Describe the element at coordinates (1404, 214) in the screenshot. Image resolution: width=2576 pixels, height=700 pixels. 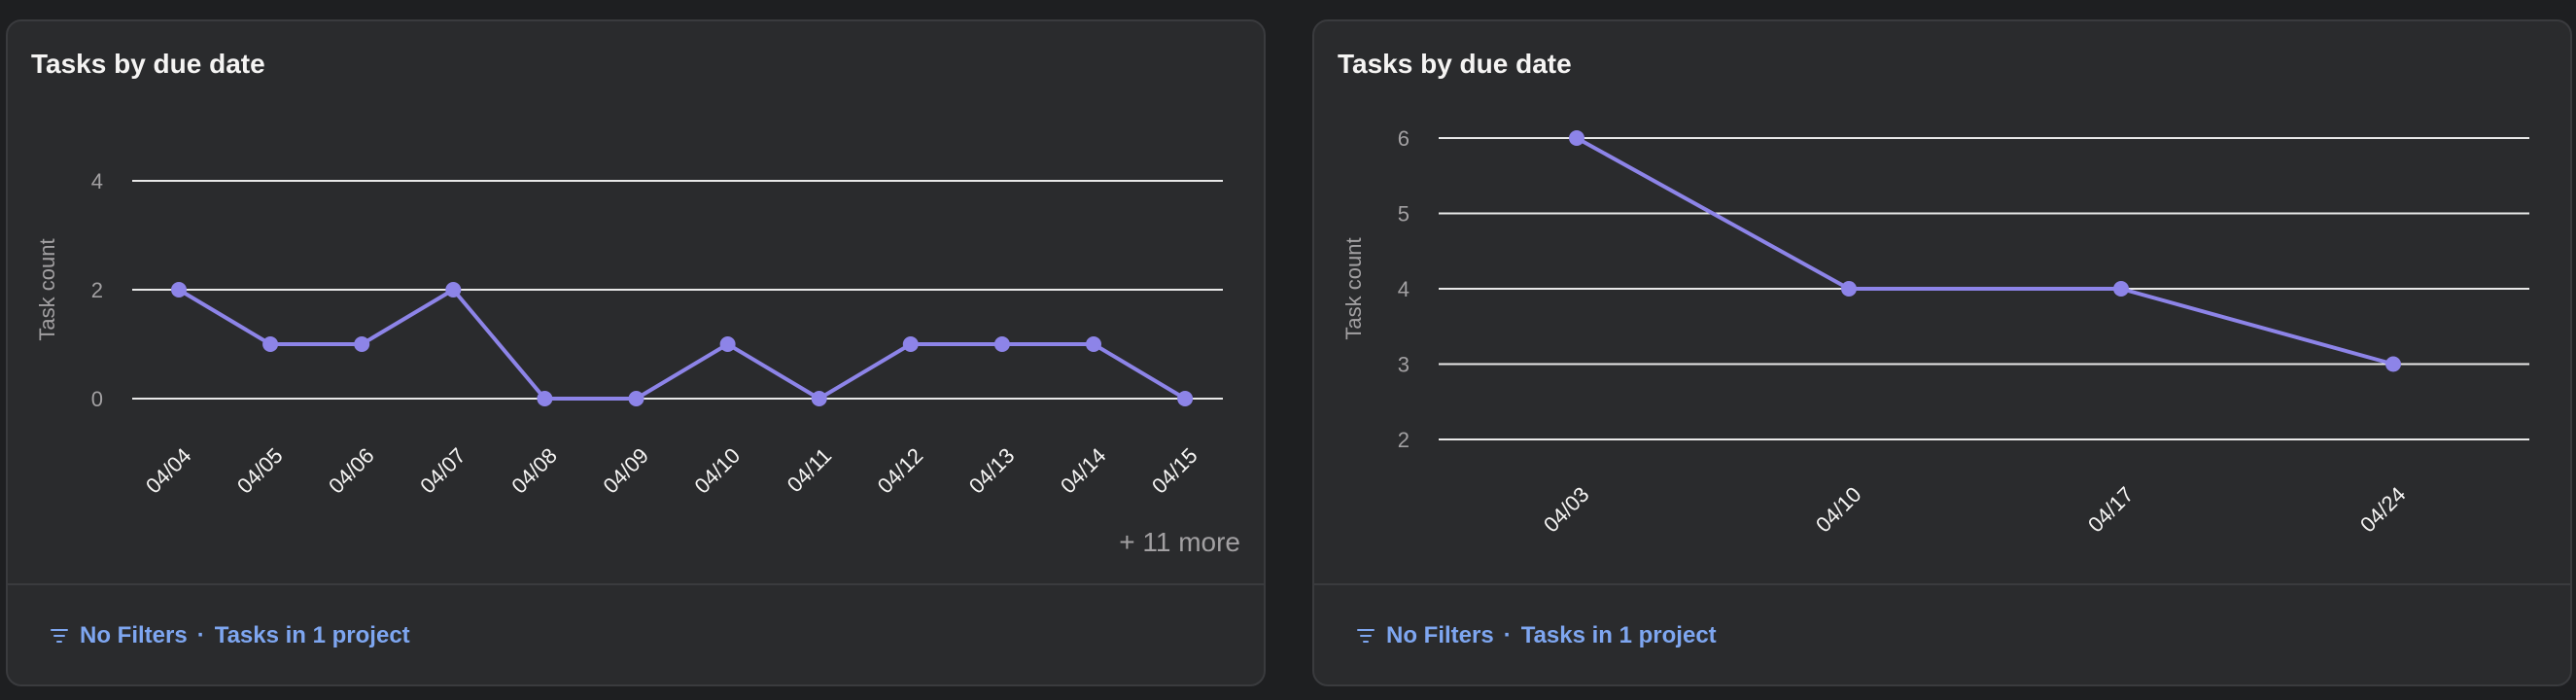
I see `y-tick-label: 5` at that location.